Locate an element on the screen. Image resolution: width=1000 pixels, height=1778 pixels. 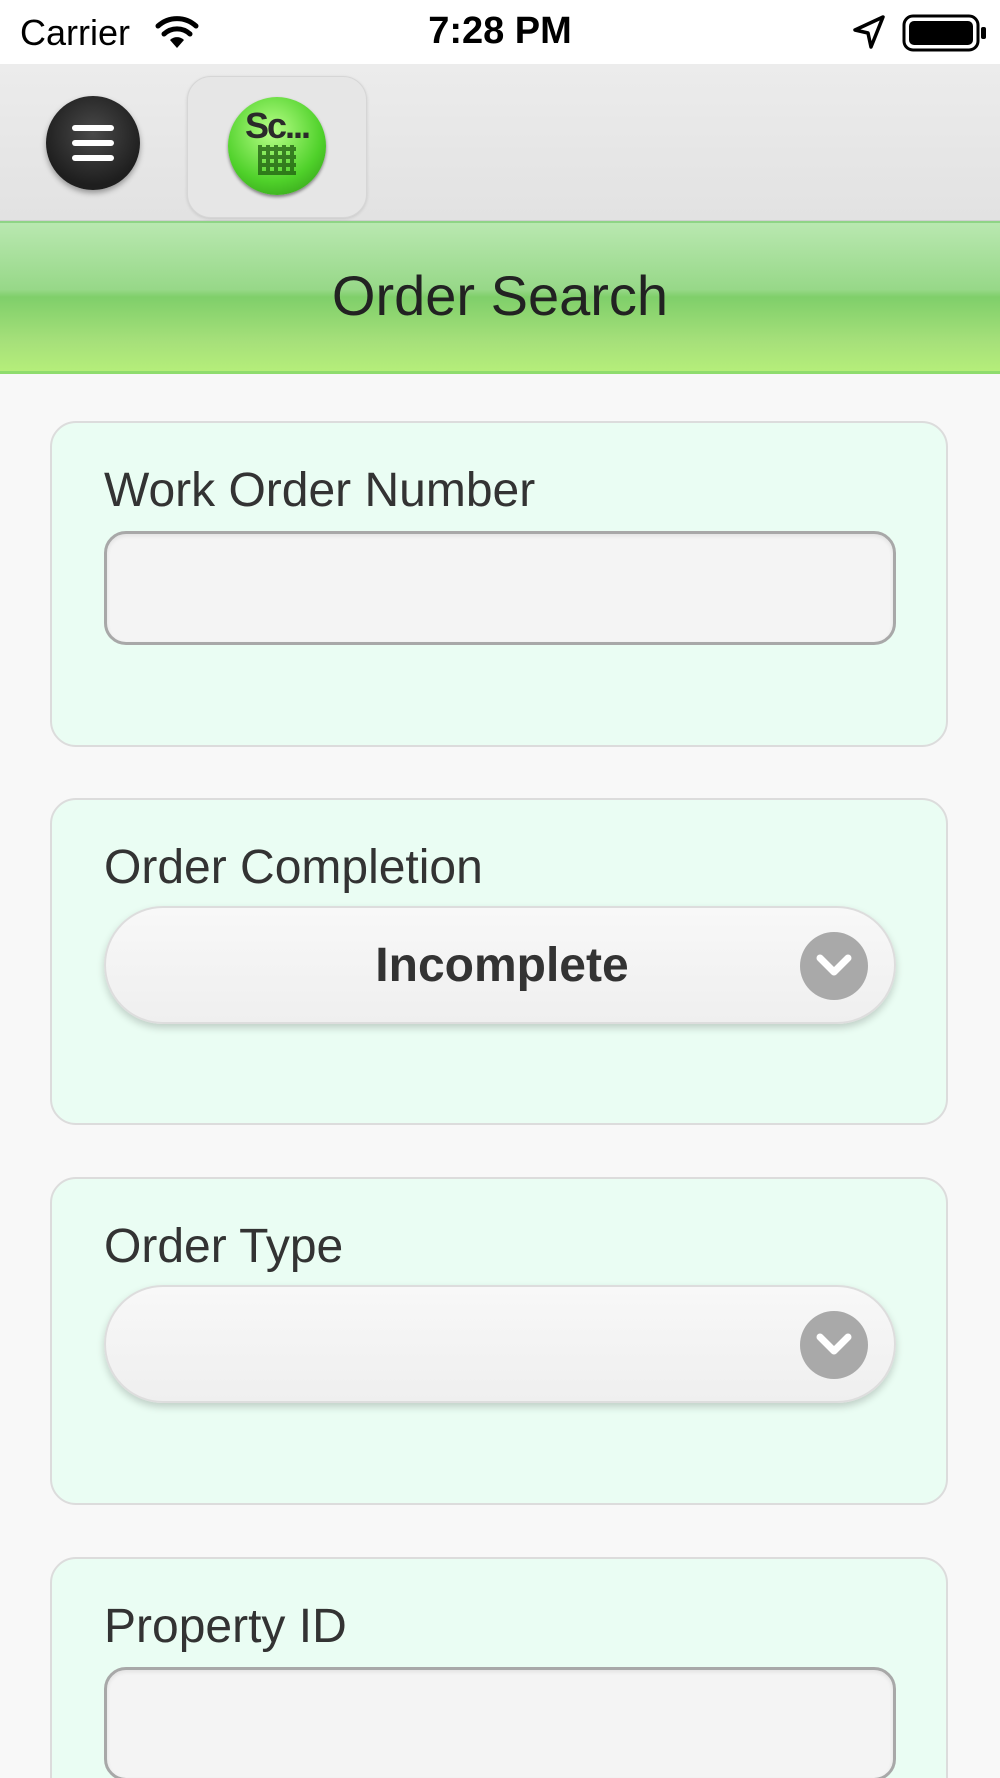
order-completion-select: Incomplete is located at coordinates (500, 965).